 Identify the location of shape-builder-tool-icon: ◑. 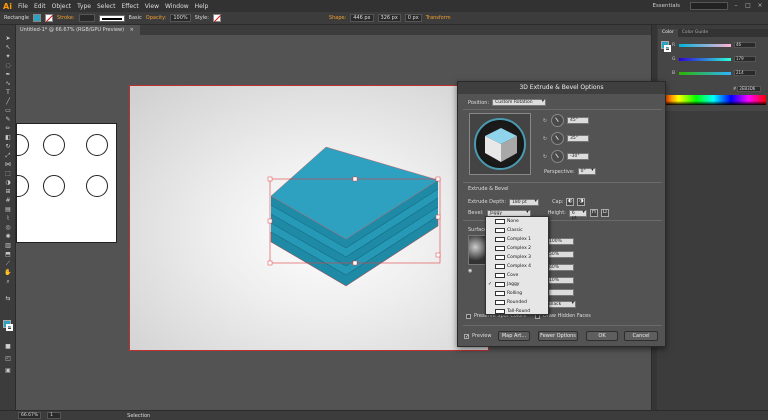
(8, 182).